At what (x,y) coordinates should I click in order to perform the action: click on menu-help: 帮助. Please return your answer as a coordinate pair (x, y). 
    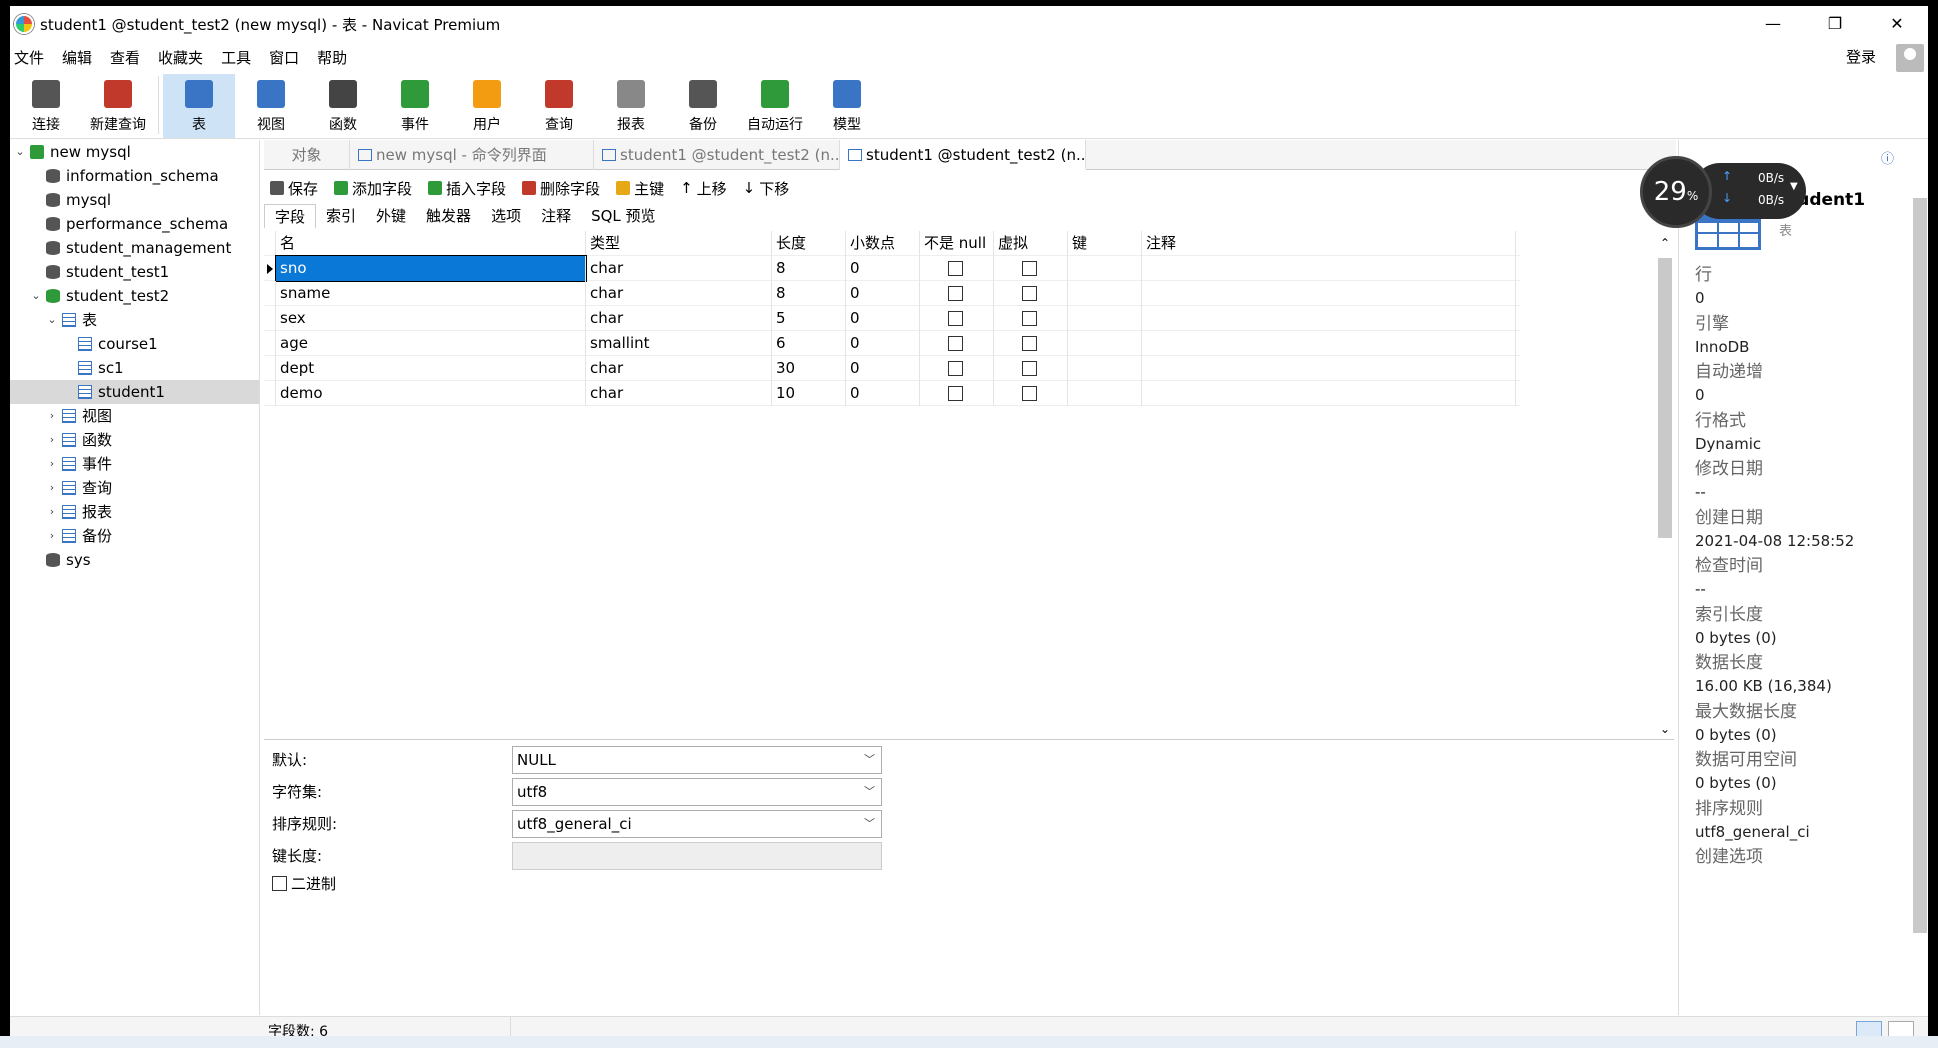
    Looking at the image, I should click on (337, 57).